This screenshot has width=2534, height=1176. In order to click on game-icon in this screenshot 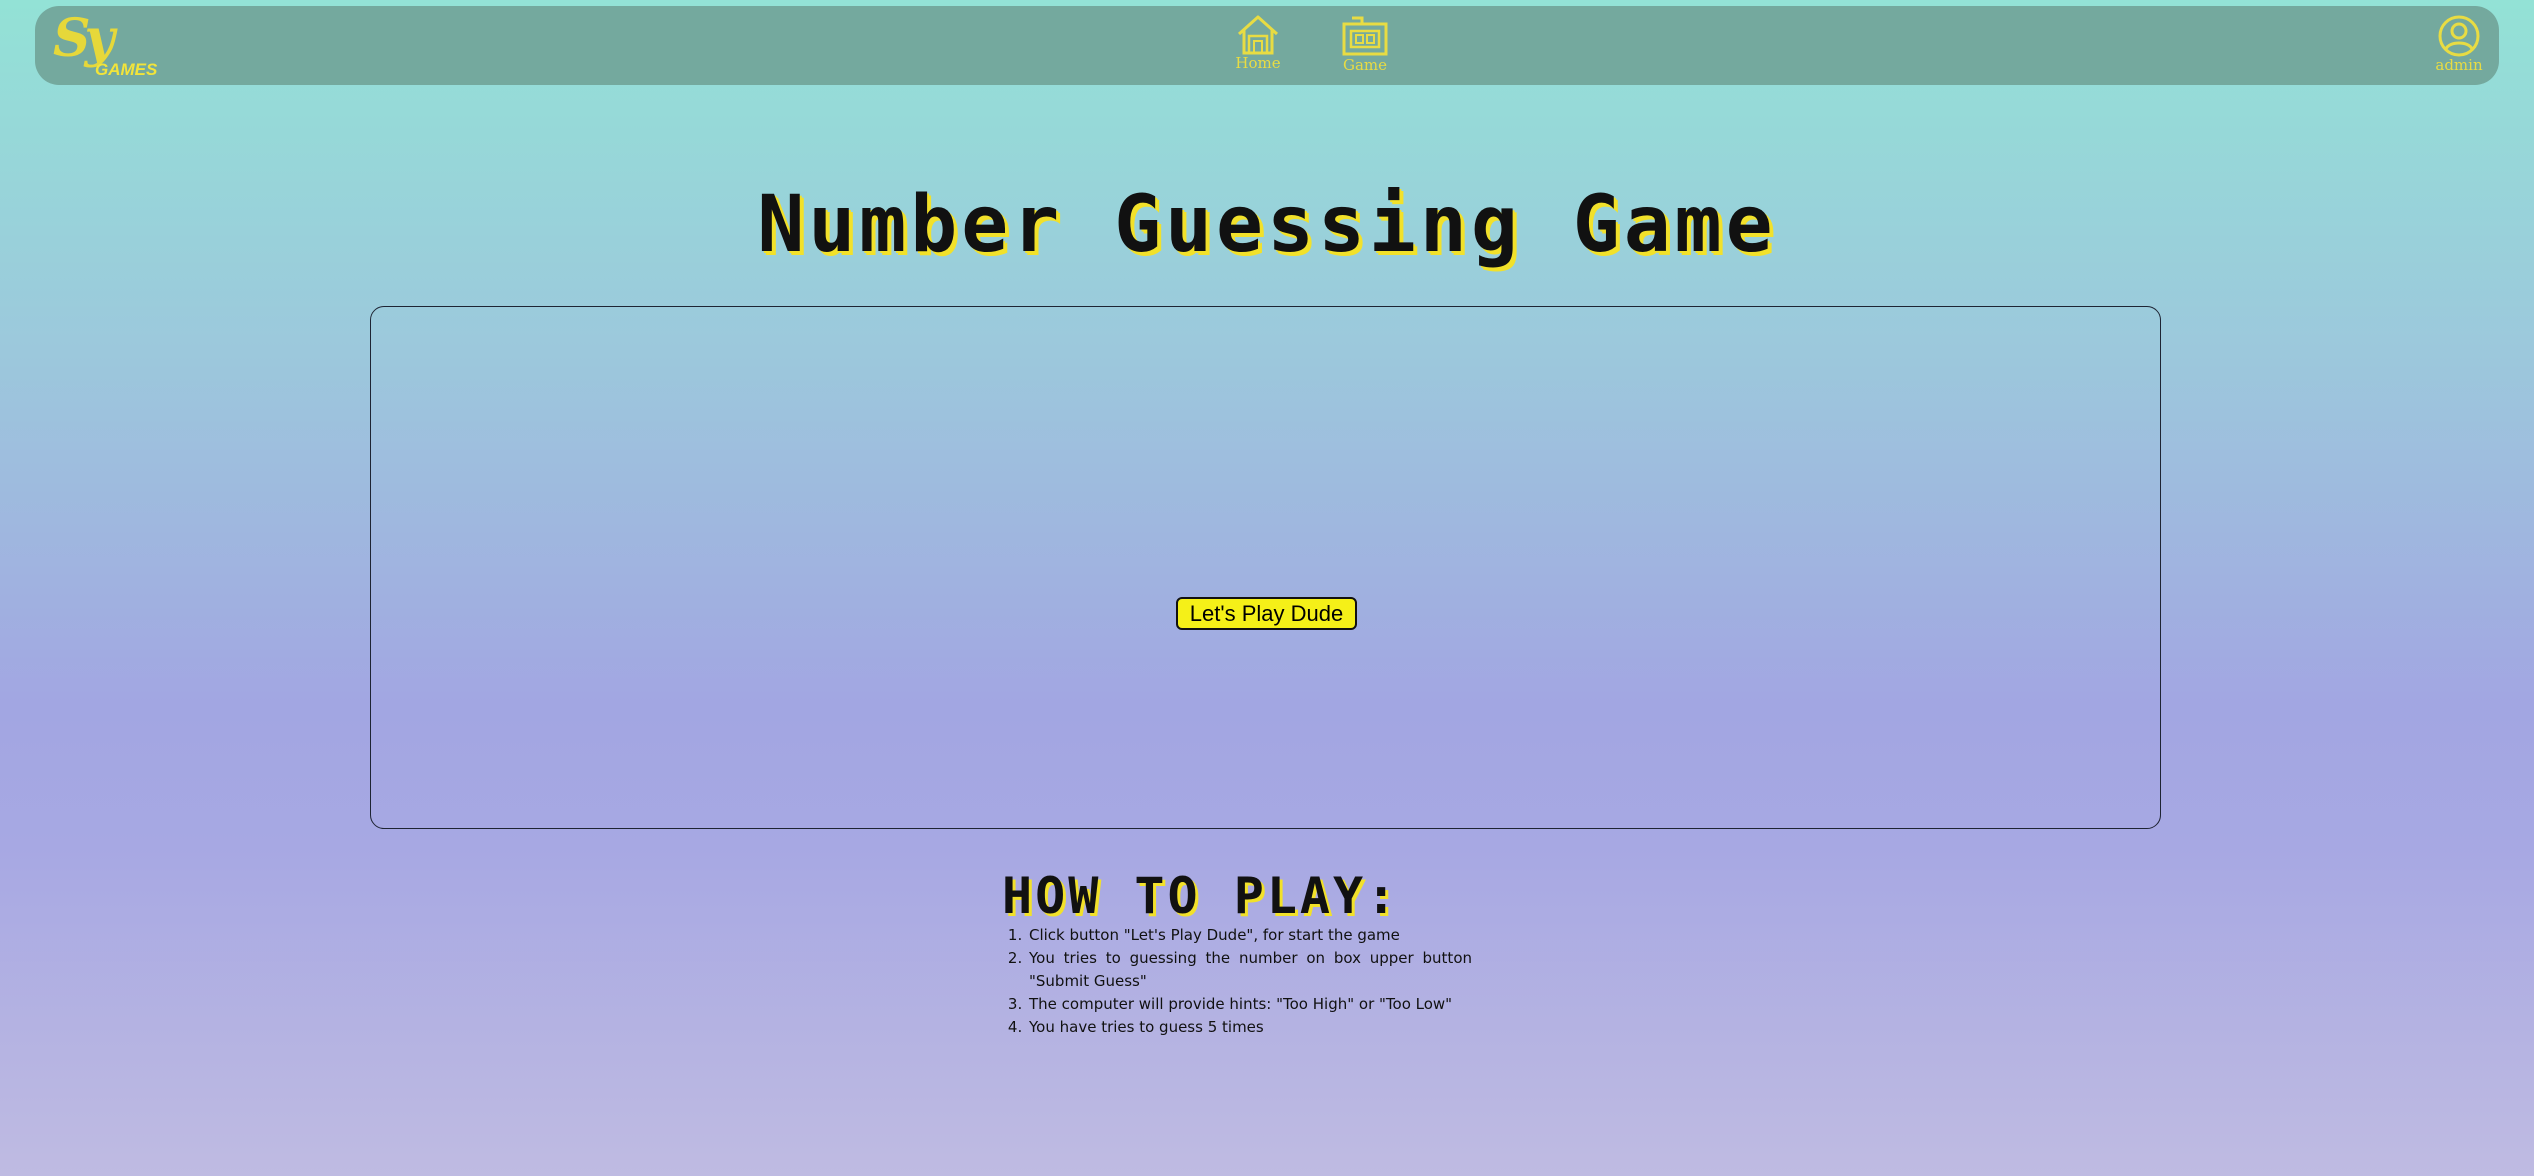, I will do `click(1365, 36)`.